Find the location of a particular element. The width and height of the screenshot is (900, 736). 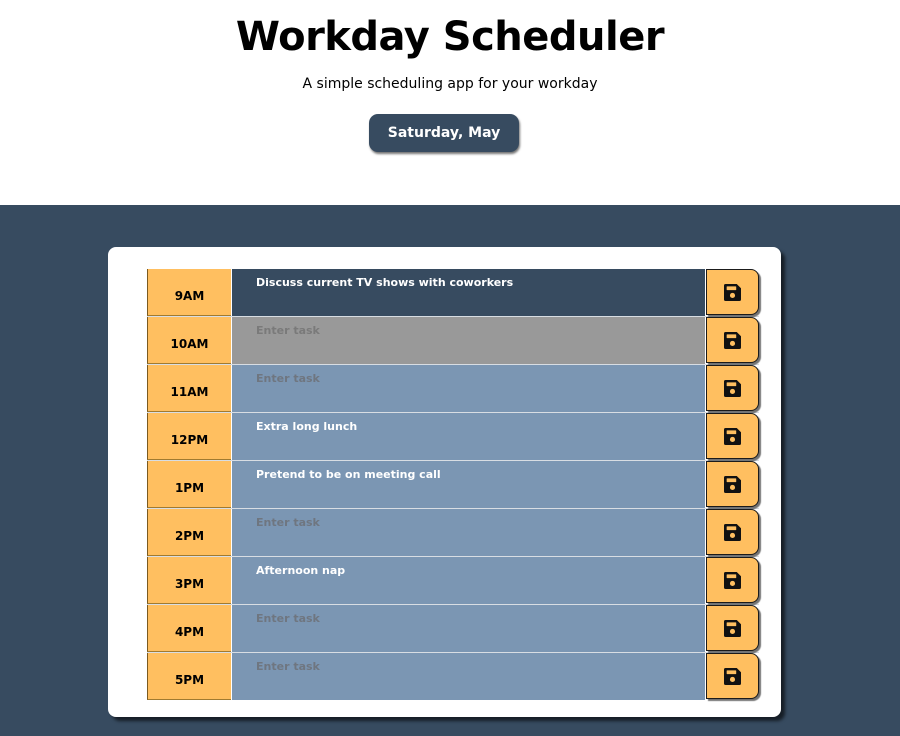

title-wrap: Workday Scheduler is located at coordinates (450, 37).